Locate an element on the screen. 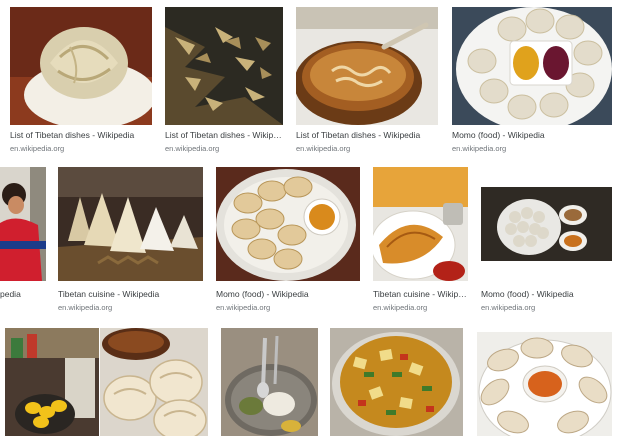 This screenshot has width=620, height=436. image-result-7: Momo (food) - Wikipedia en.wikipedia.org is located at coordinates (288, 240).